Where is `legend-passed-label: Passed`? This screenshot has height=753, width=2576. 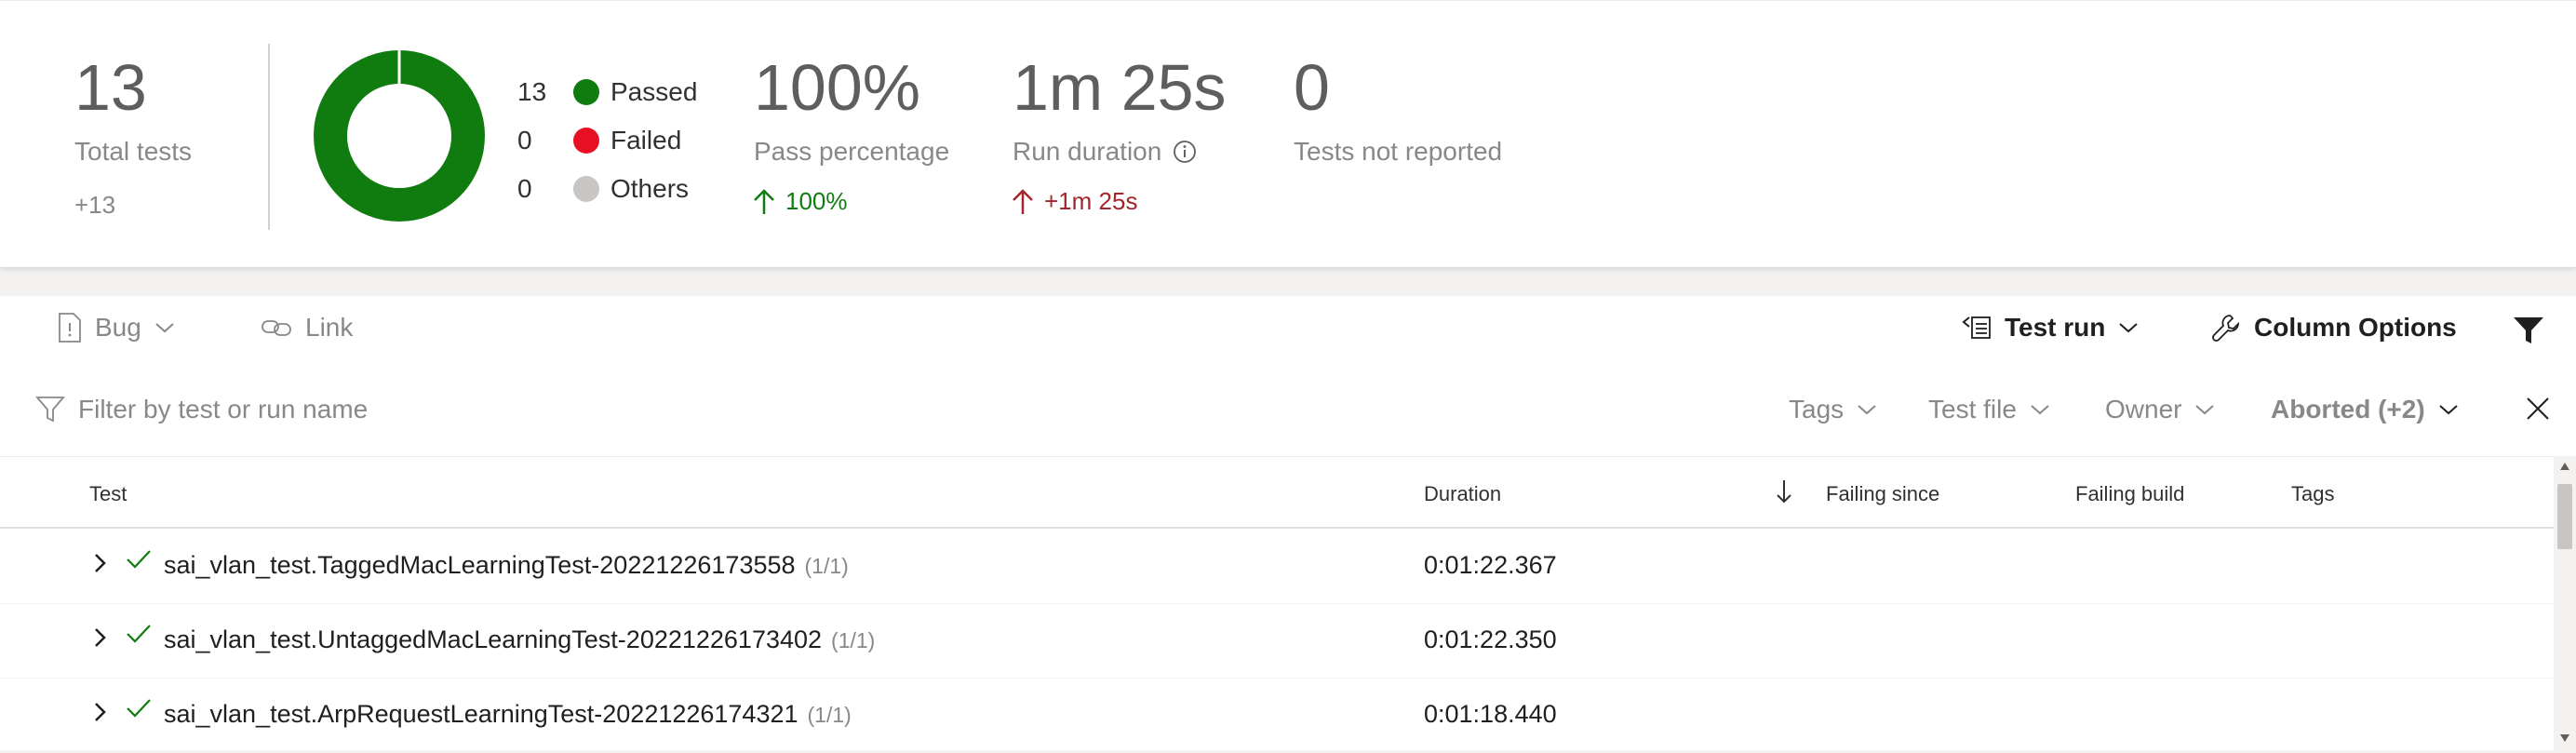
legend-passed-label: Passed is located at coordinates (654, 91).